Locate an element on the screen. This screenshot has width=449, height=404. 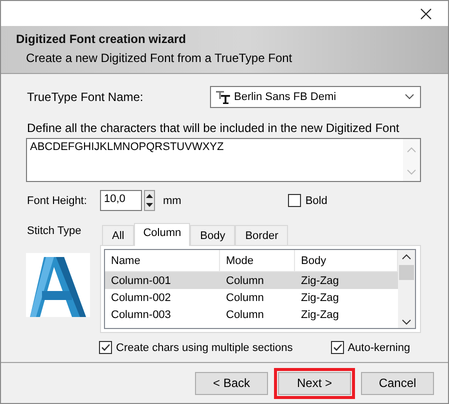
tab: Body is located at coordinates (213, 235).